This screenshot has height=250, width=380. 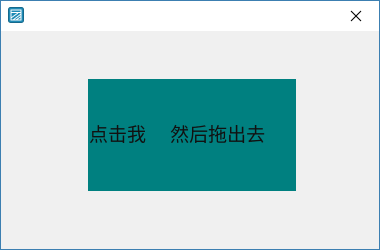 I want to click on app-icon, so click(x=16, y=15).